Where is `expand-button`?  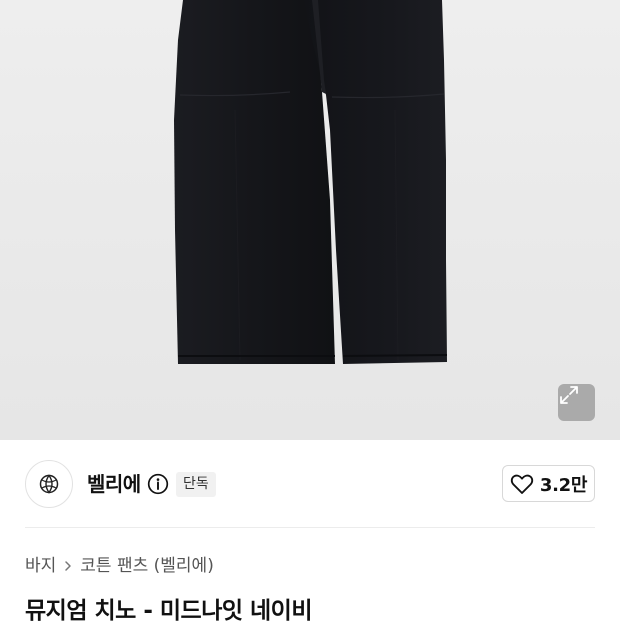
expand-button is located at coordinates (576, 402).